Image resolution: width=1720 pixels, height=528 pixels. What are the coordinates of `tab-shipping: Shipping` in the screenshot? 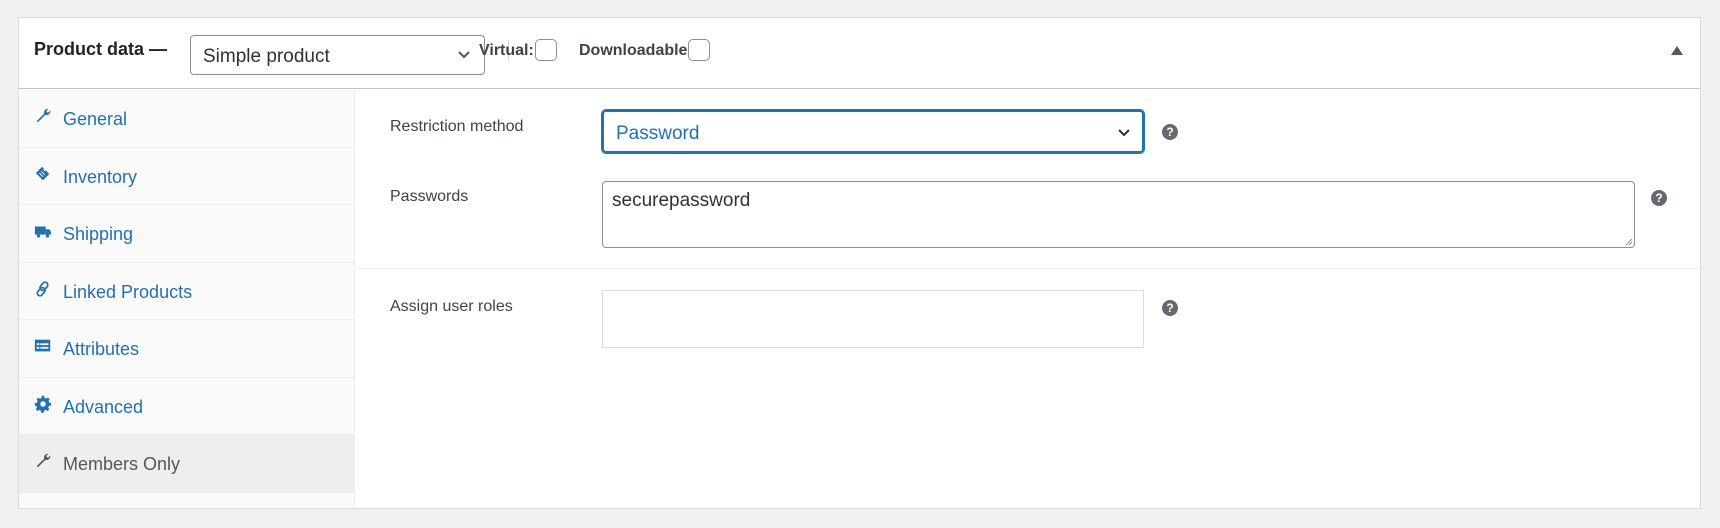 It's located at (186, 234).